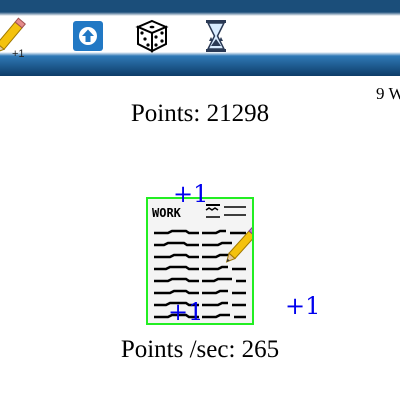  Describe the element at coordinates (200, 349) in the screenshot. I see `points-per-second: Points /sec: 265` at that location.